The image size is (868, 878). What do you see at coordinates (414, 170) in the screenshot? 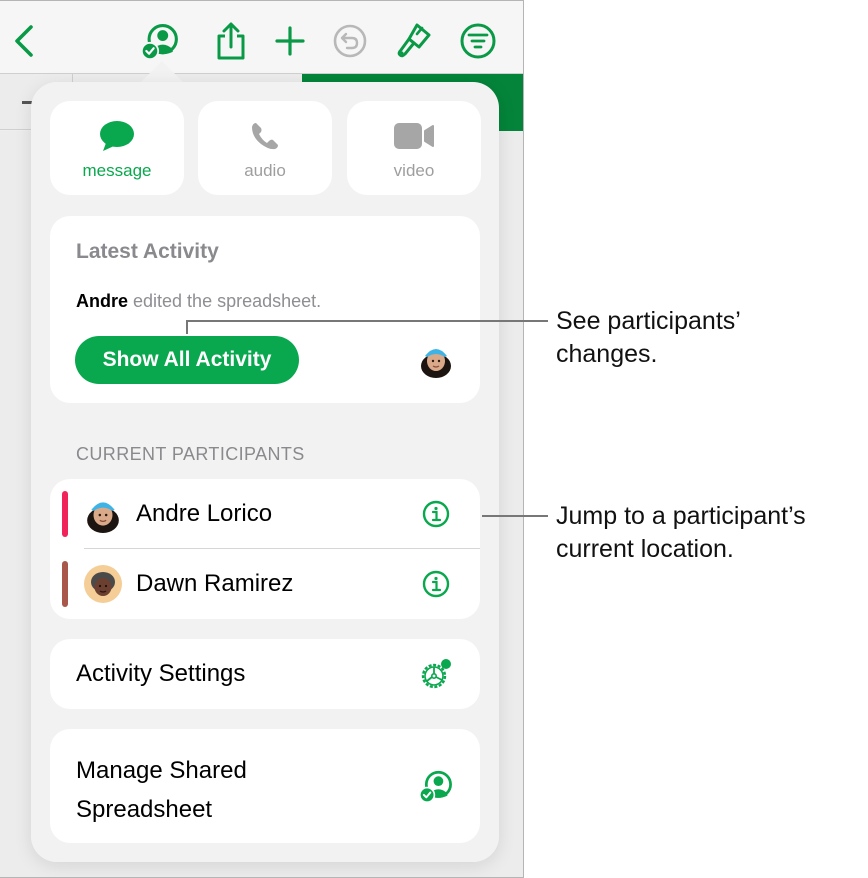
I see `video-label: video` at bounding box center [414, 170].